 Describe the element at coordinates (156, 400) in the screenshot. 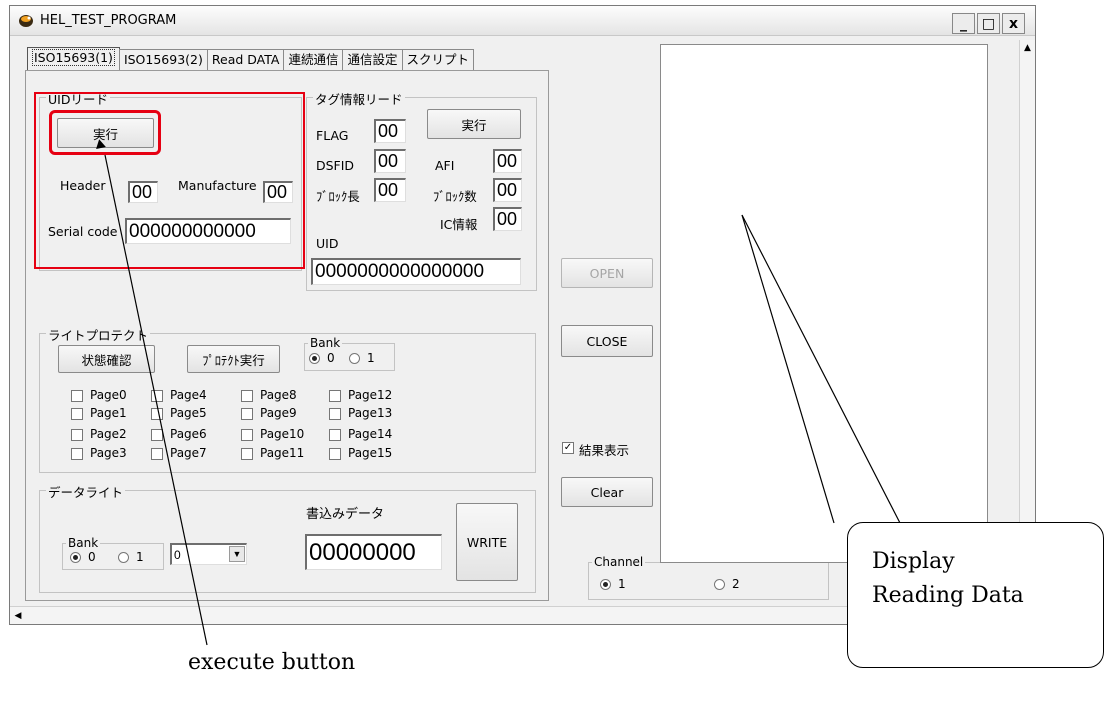

I see `execute-arrow-line` at that location.